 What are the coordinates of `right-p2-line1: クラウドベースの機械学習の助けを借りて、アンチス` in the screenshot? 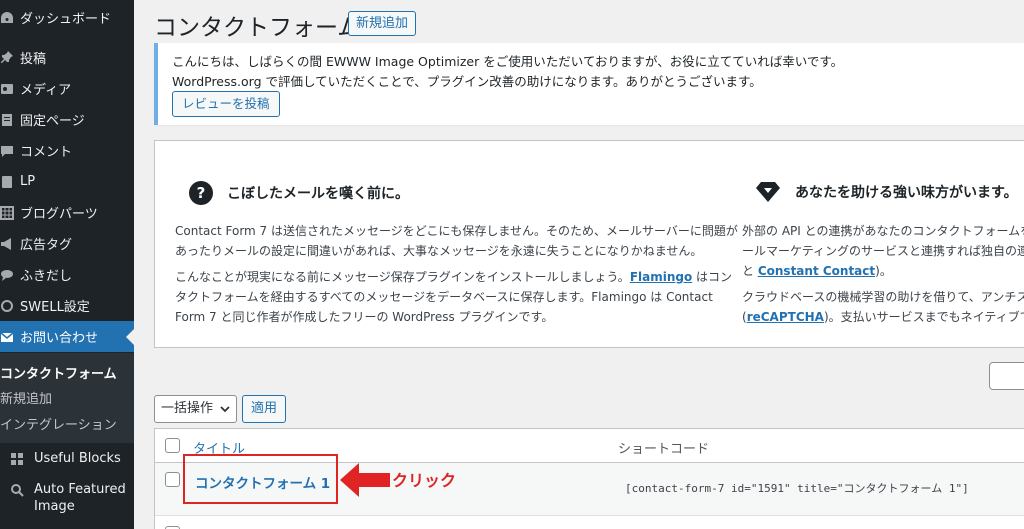 It's located at (883, 297).